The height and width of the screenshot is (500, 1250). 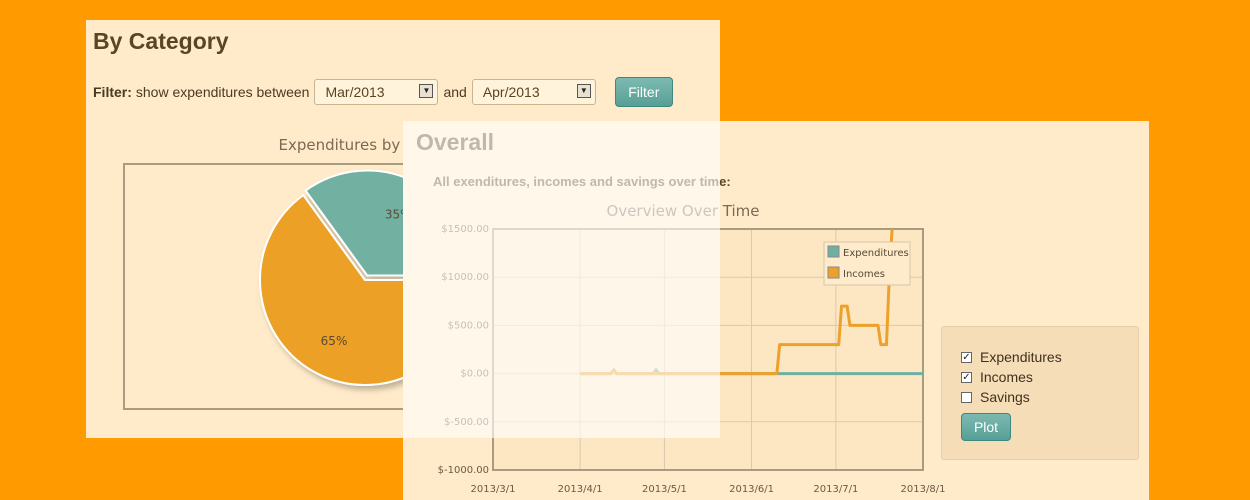 I want to click on line-legend-label: Expenditures, so click(x=876, y=253).